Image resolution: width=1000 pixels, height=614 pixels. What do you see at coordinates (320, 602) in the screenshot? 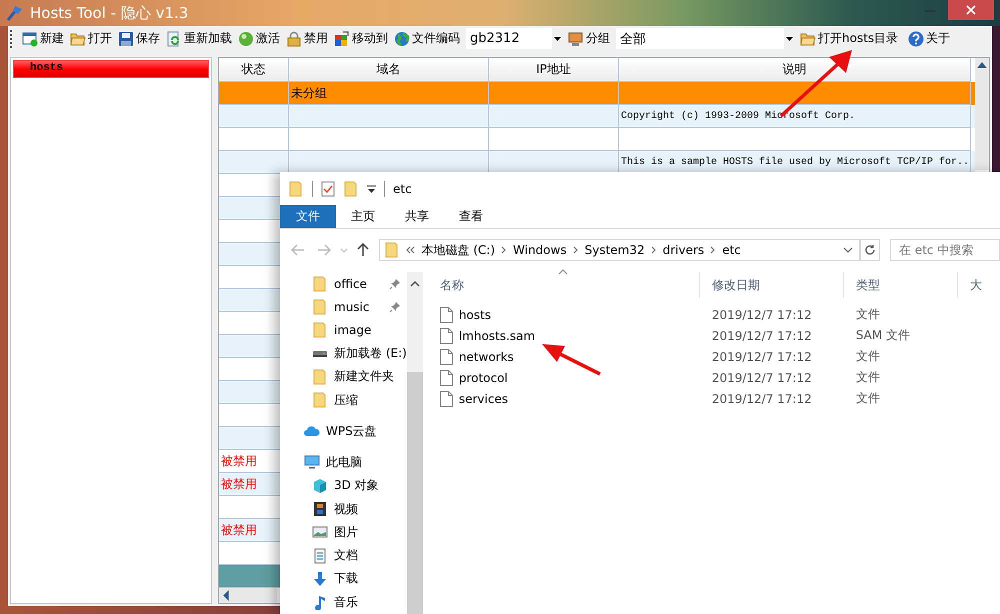
I see `music-note-icon` at bounding box center [320, 602].